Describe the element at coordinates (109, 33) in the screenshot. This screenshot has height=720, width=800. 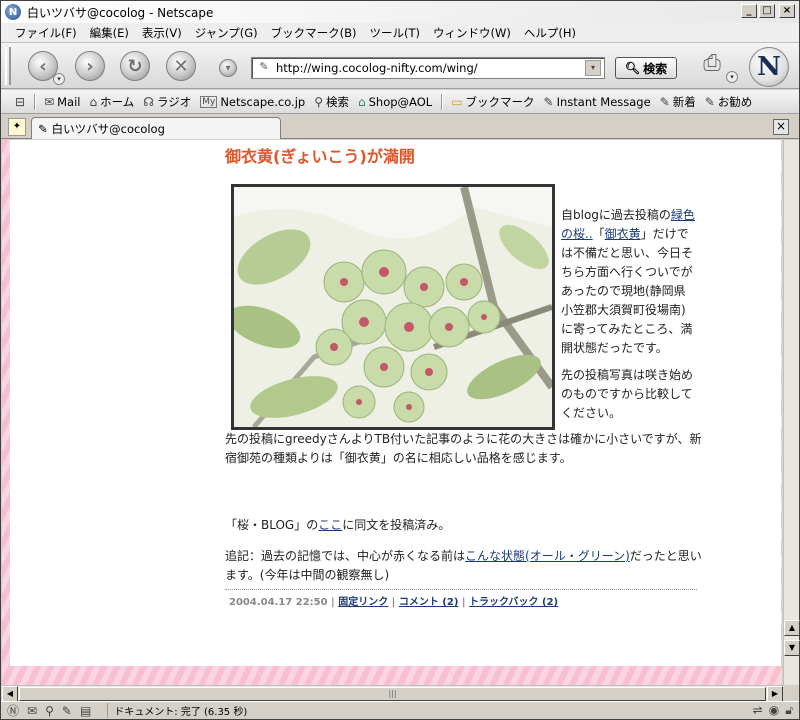
I see `menu-edit: 編集(E)` at that location.